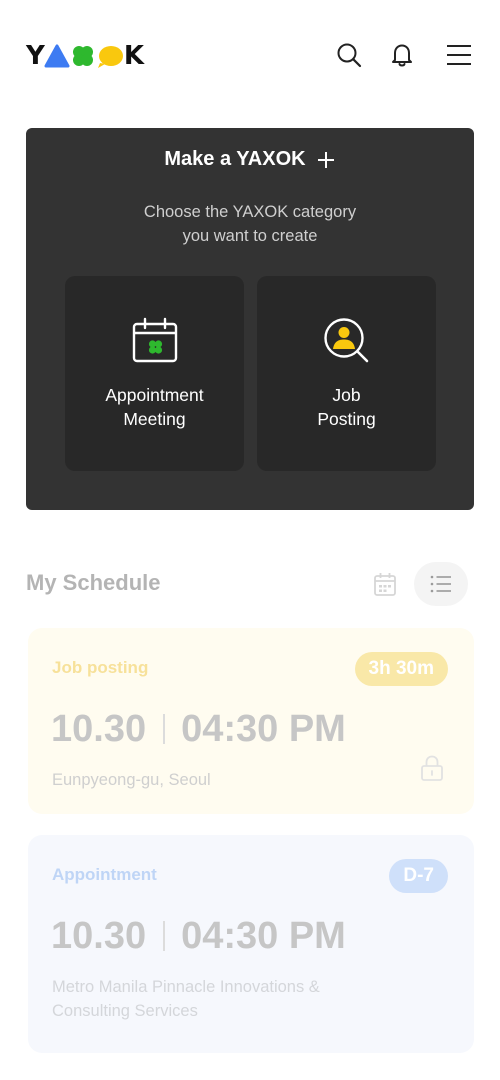 The width and height of the screenshot is (500, 1080). Describe the element at coordinates (418, 876) in the screenshot. I see `d-day-badge: D-7` at that location.